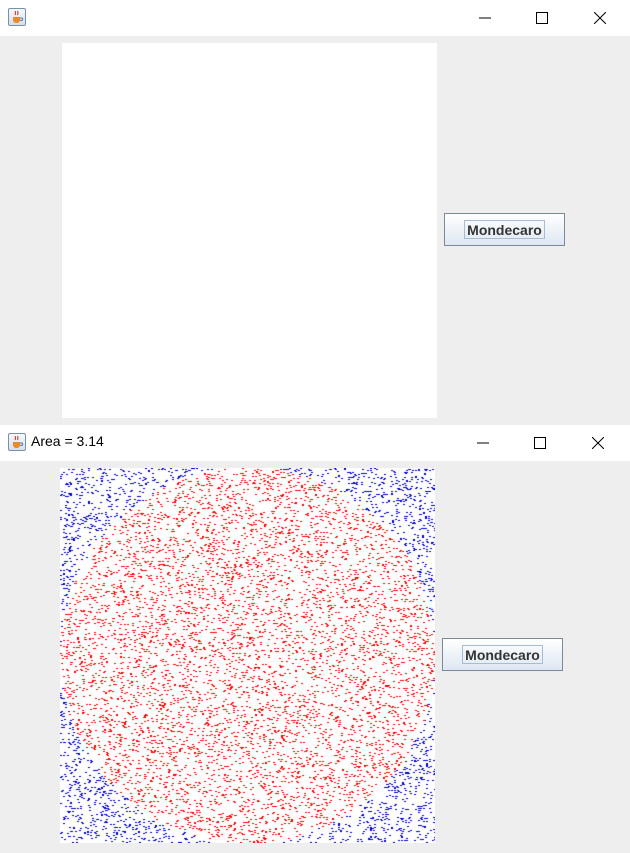  Describe the element at coordinates (315, 443) in the screenshot. I see `title-bar: Area = 3.14` at that location.